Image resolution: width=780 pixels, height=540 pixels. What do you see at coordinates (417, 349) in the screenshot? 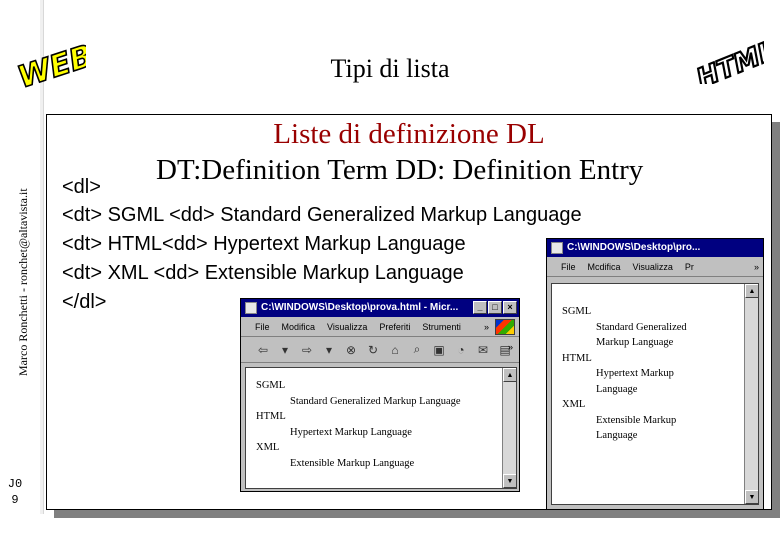
I see `search-icon: ⌕` at bounding box center [417, 349].